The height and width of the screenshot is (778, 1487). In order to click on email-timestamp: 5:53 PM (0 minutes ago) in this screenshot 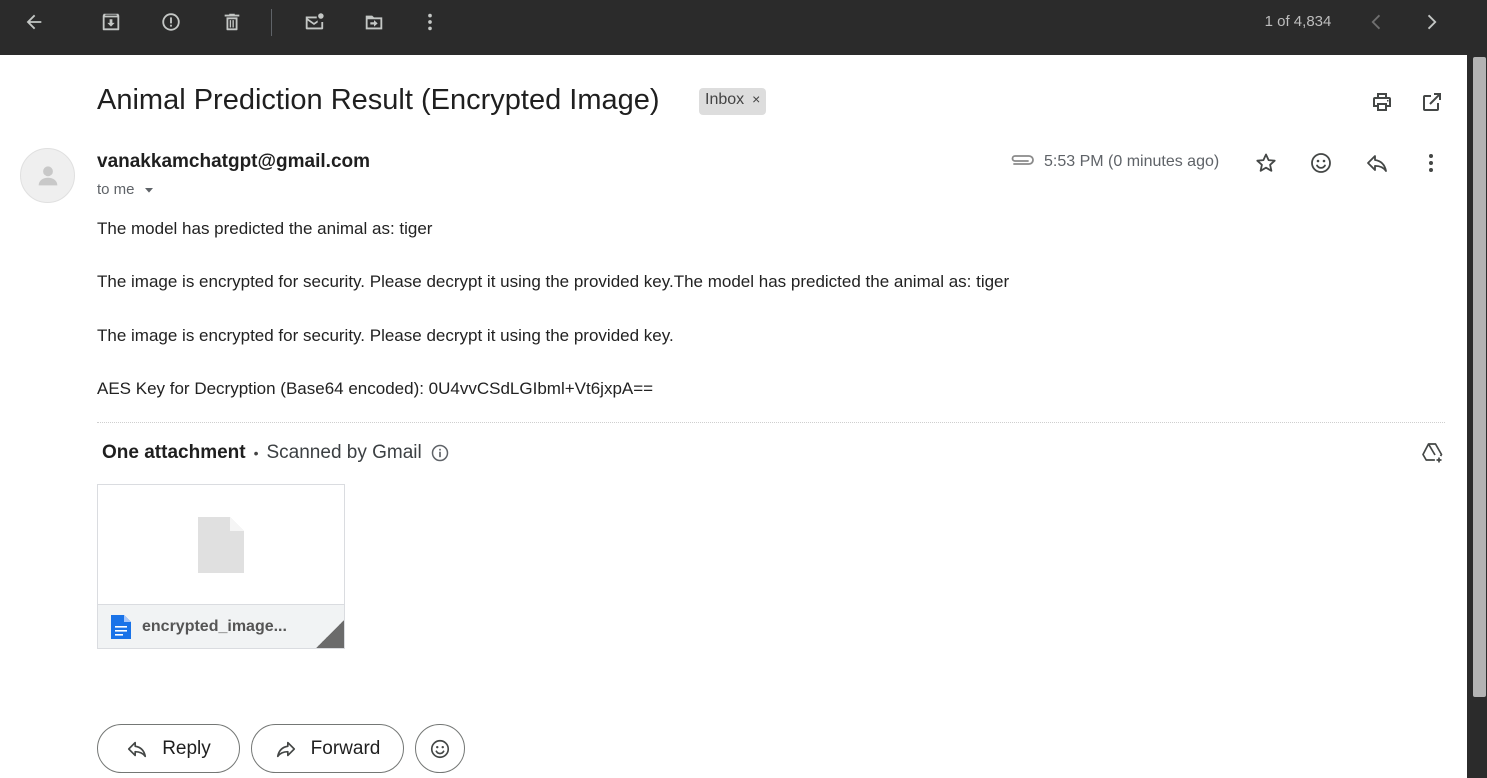, I will do `click(1132, 161)`.